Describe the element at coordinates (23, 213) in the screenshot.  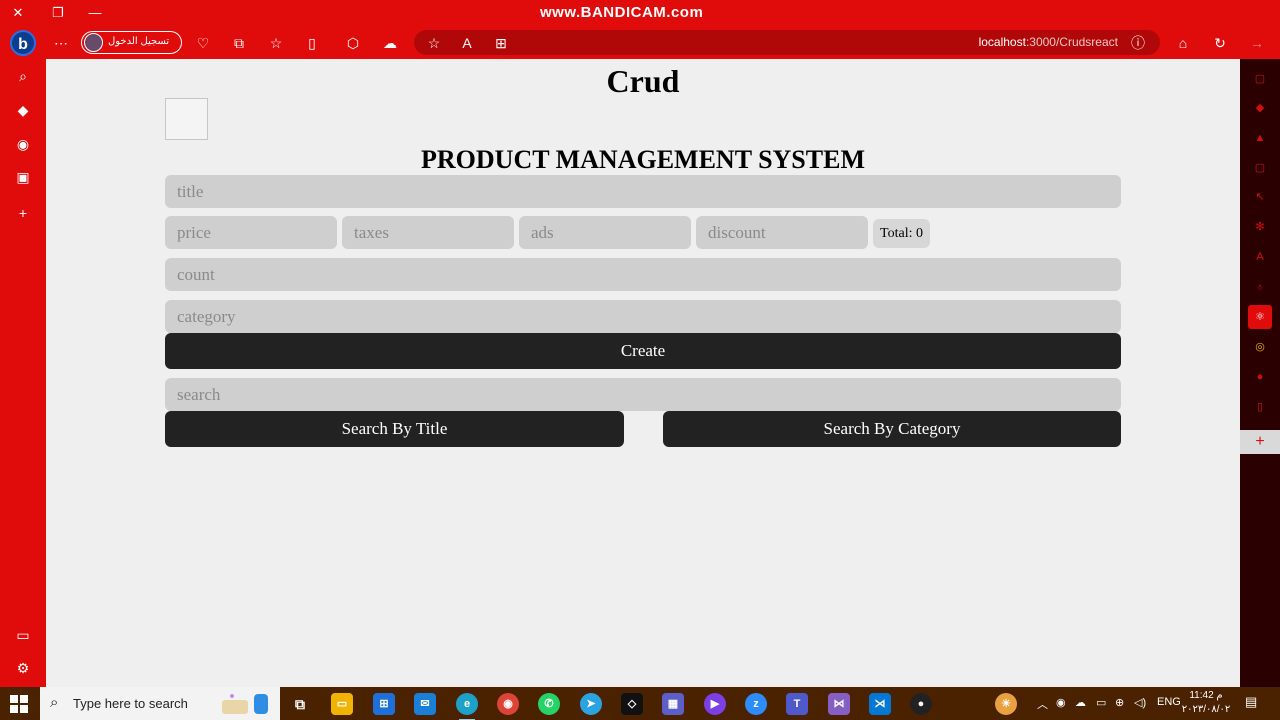
I see `add-icon: +` at that location.